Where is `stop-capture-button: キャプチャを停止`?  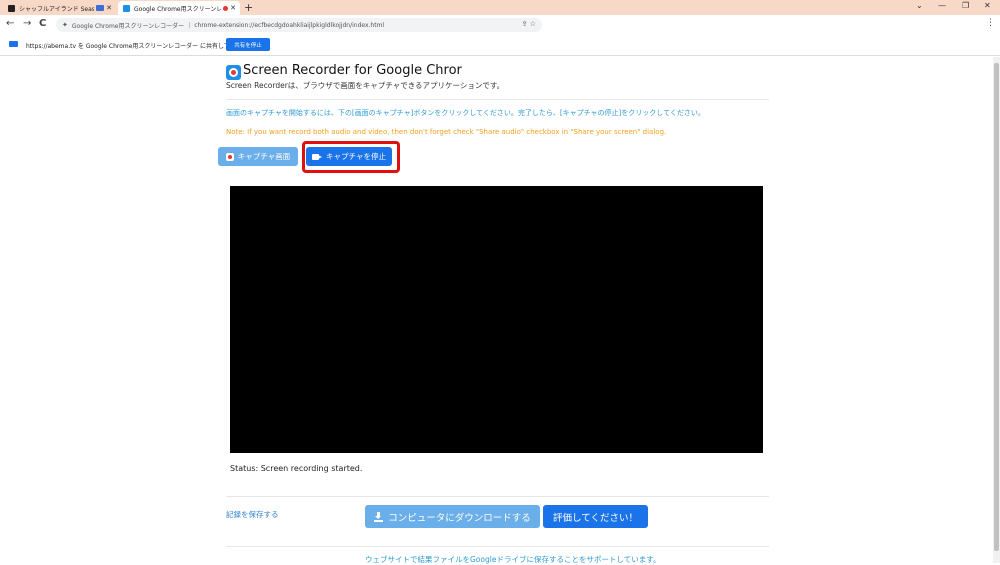 stop-capture-button: キャプチャを停止 is located at coordinates (349, 156).